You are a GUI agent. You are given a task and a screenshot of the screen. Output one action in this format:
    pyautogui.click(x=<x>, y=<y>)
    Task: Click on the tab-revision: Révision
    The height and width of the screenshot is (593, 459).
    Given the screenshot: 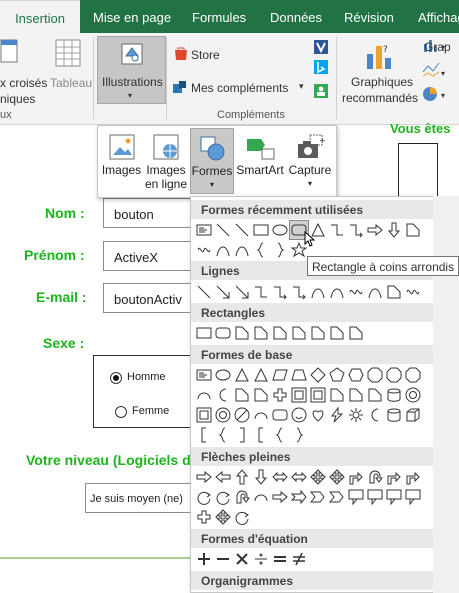 What is the action you would take?
    pyautogui.click(x=369, y=16)
    